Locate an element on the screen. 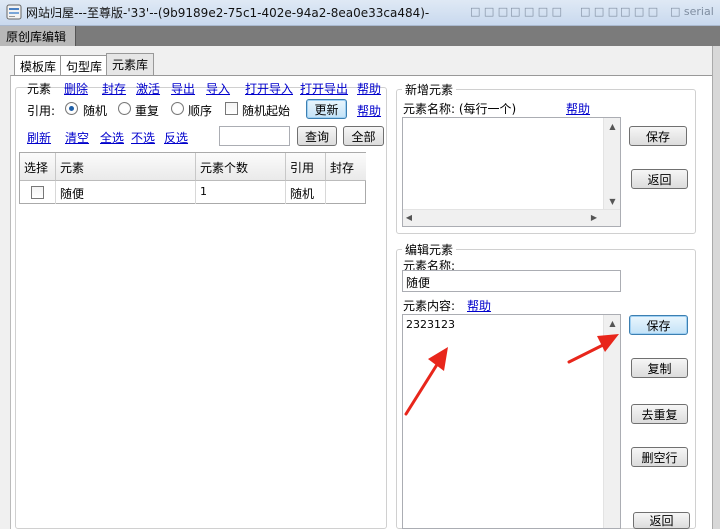 The height and width of the screenshot is (529, 720). column-header-select: 选择 is located at coordinates (38, 167).